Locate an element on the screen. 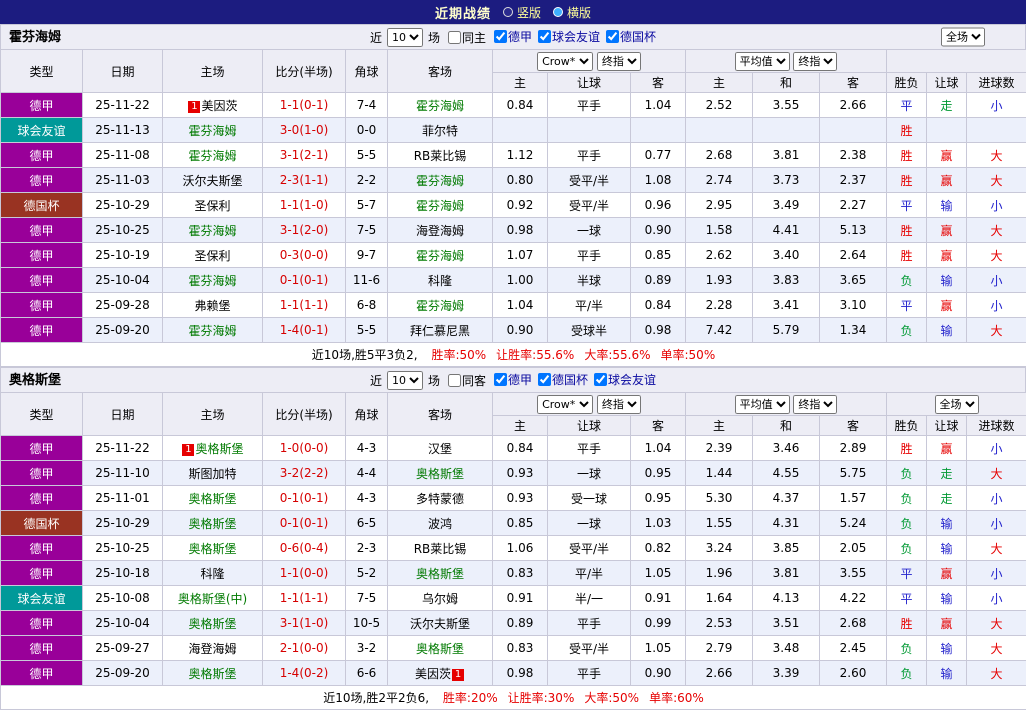 The width and height of the screenshot is (1026, 726). away-team-name: 海登海姆 is located at coordinates (440, 231).